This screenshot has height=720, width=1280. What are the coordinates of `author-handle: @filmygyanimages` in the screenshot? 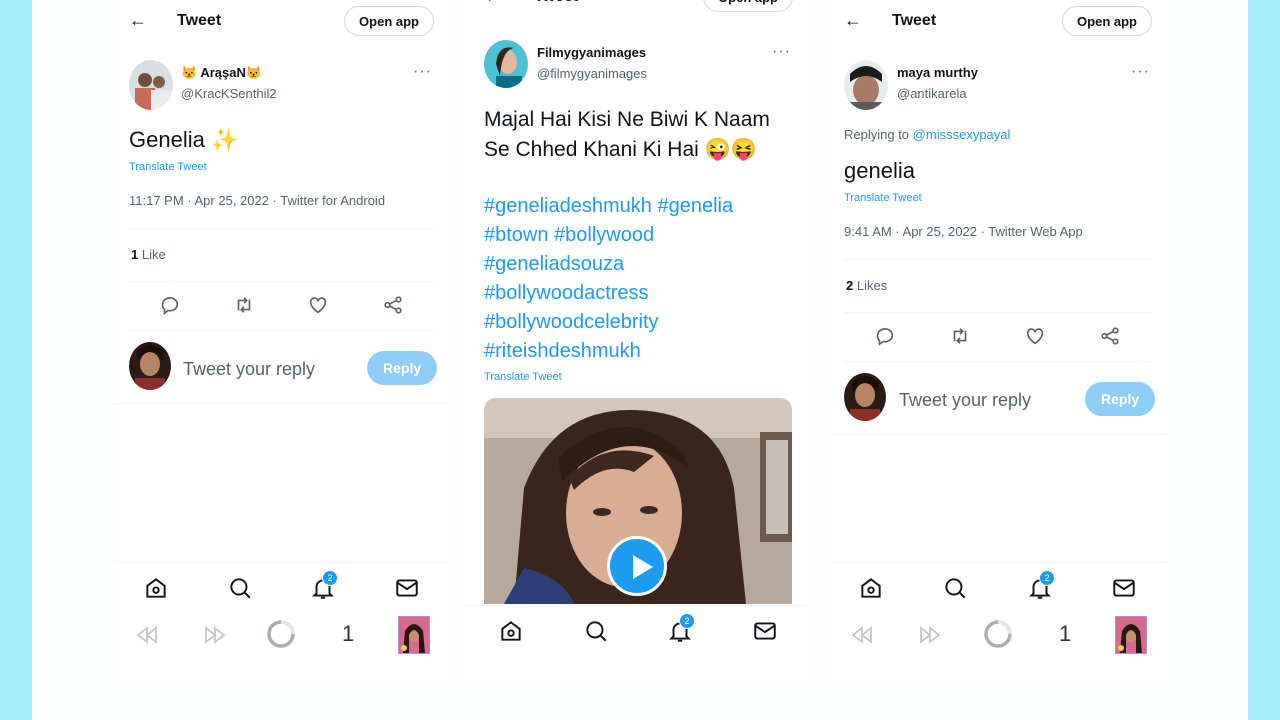 It's located at (592, 73).